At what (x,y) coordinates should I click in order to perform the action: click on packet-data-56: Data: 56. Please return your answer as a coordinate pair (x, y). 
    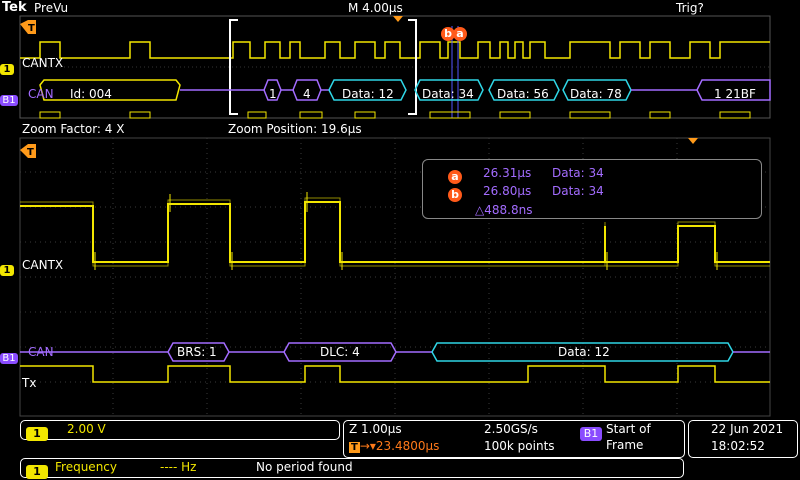
    Looking at the image, I should click on (523, 94).